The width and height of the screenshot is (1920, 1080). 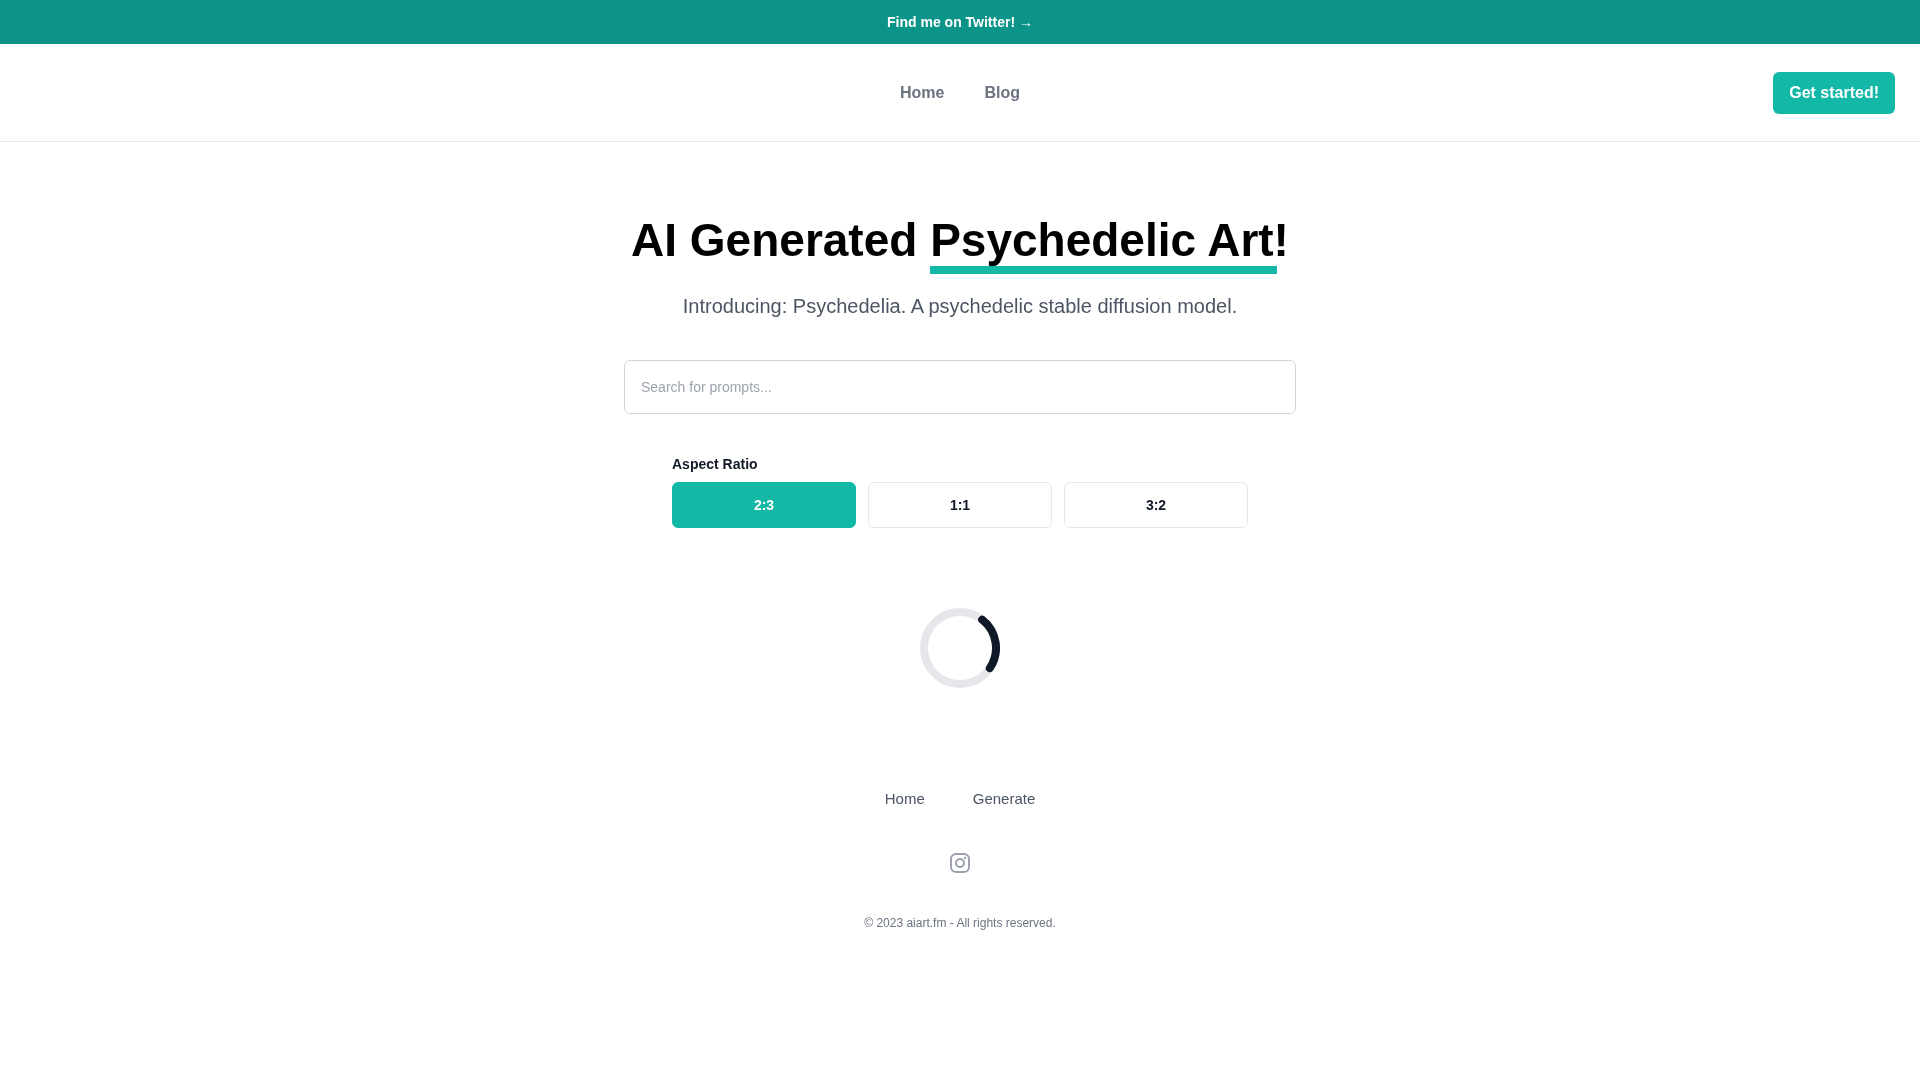 I want to click on aspect-ratio-label: Aspect Ratio, so click(x=715, y=464).